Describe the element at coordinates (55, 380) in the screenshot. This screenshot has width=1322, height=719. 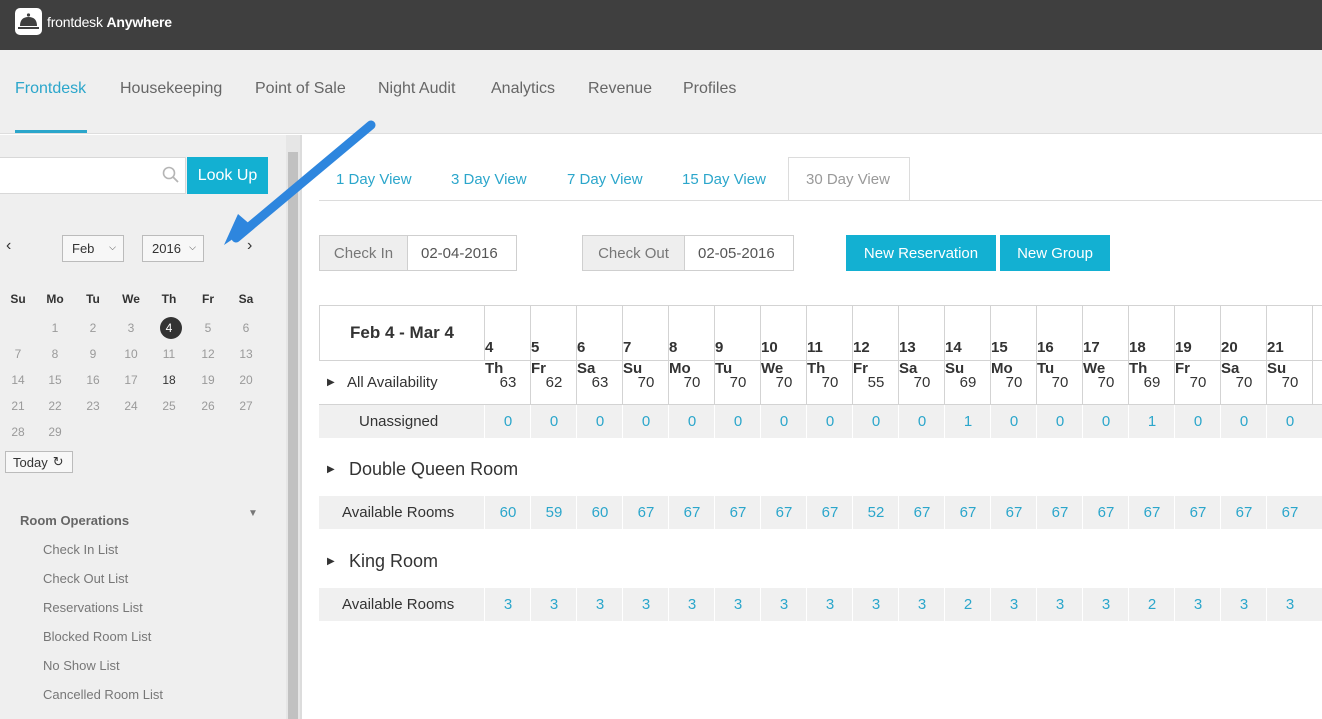
I see `calendar-day: 15` at that location.